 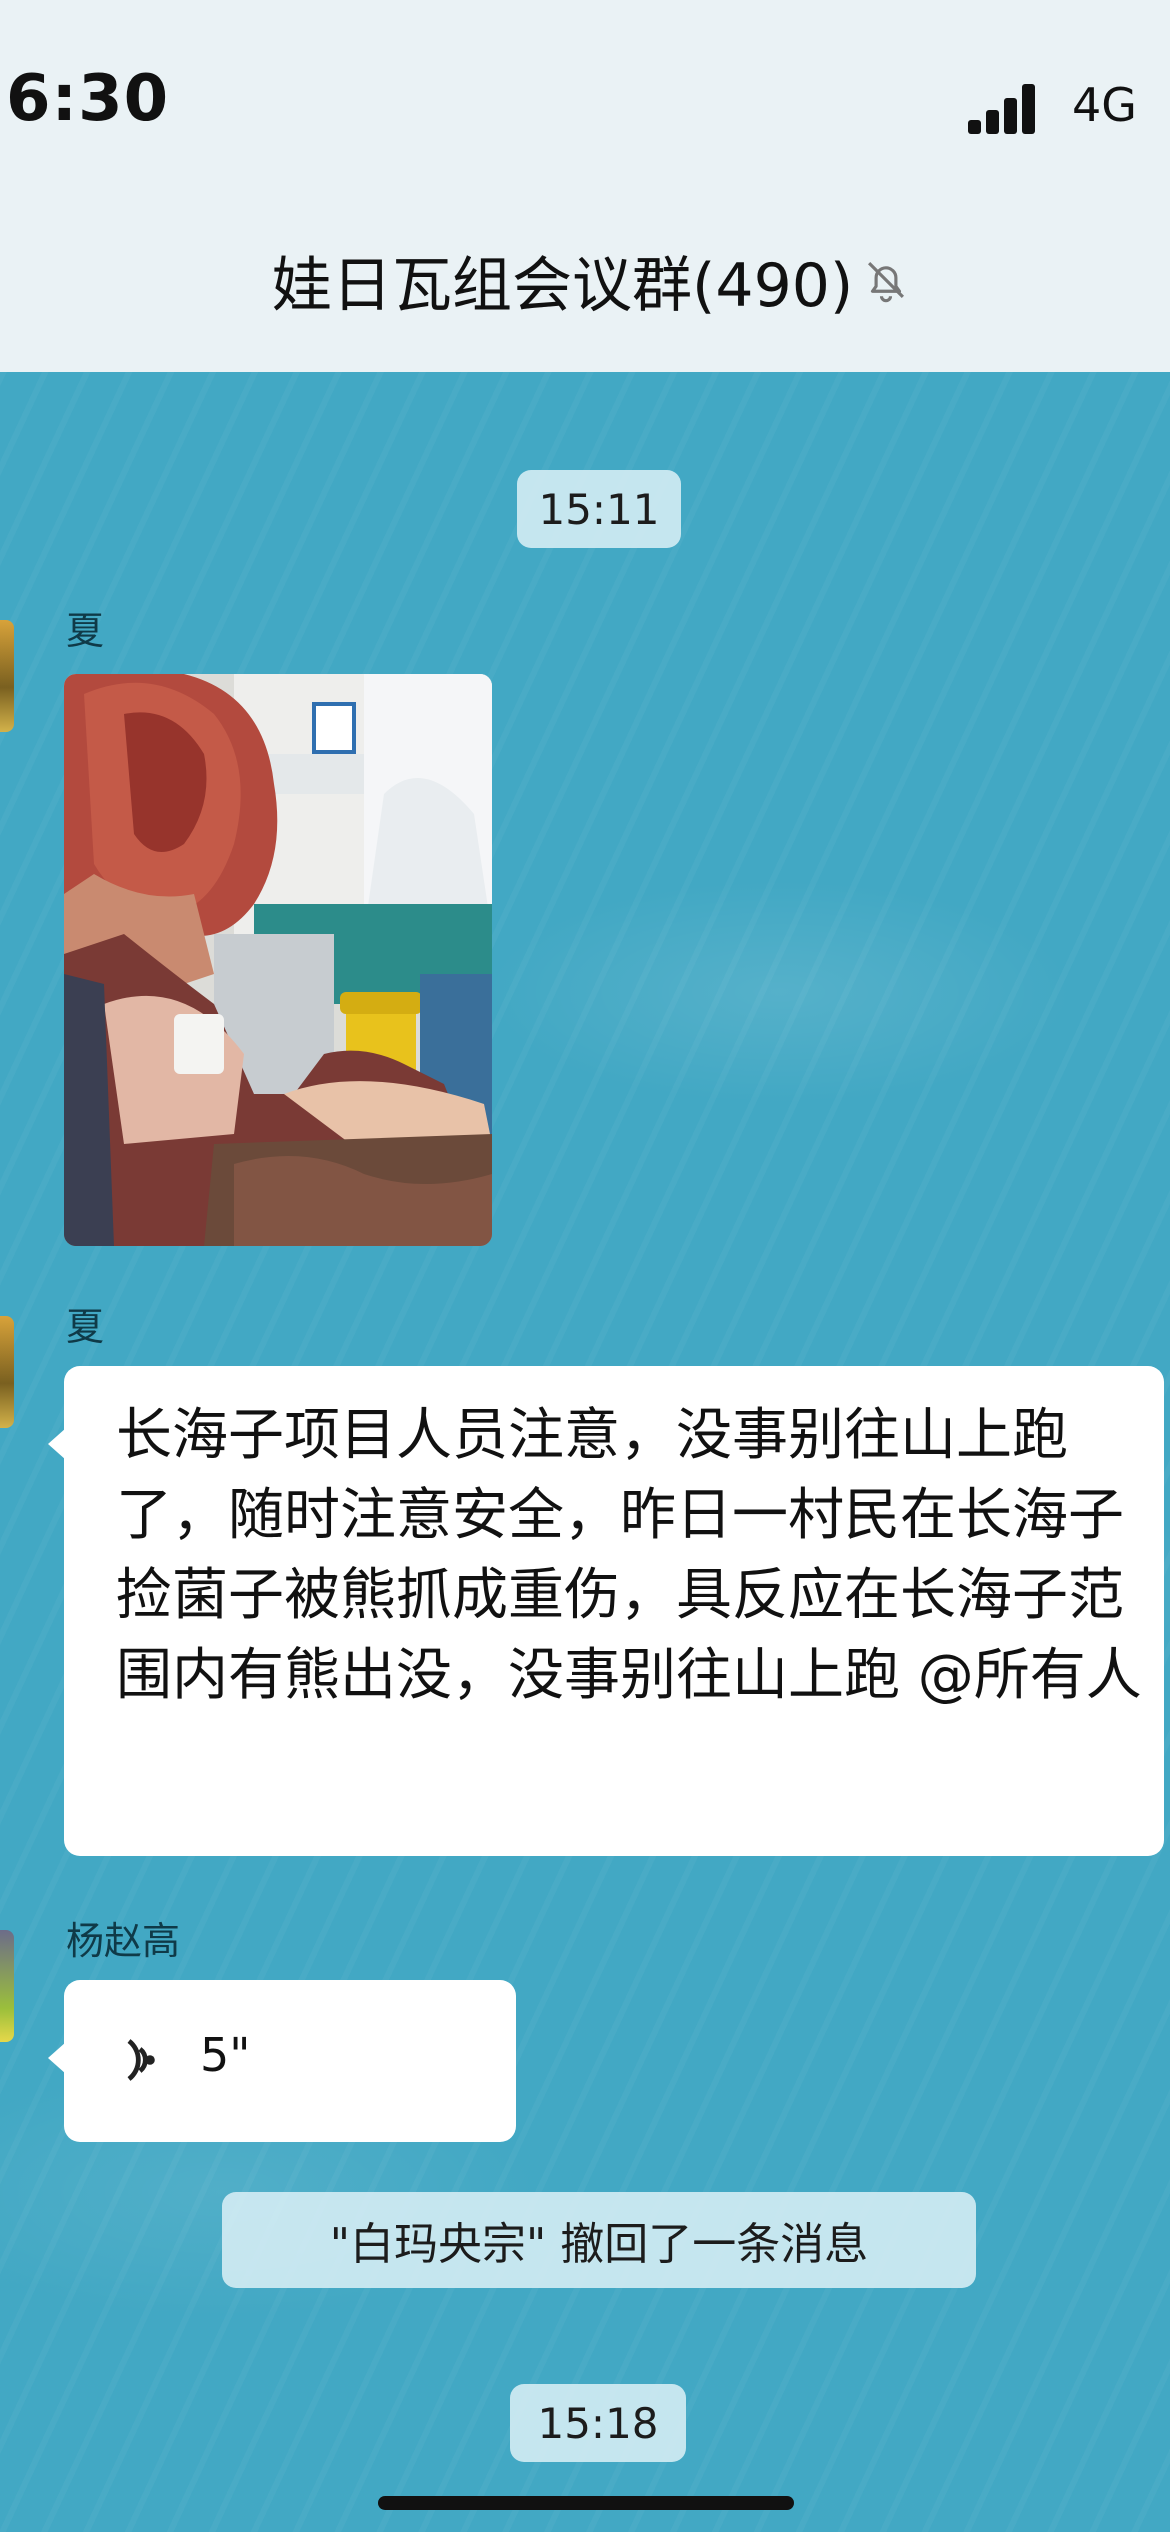 I want to click on recall-notice: "白玛央宗" 撤回了一条消息, so click(x=599, y=2240).